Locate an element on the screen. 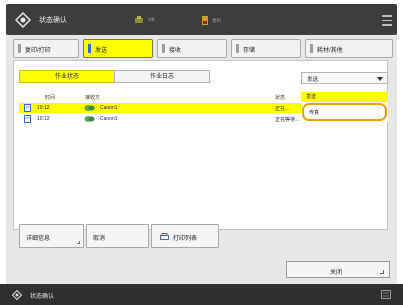  toner-status-icon is located at coordinates (205, 20).